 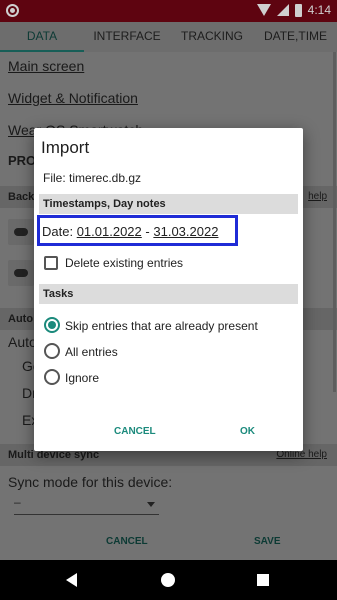 I want to click on bg-save-button: SAVE, so click(x=267, y=541).